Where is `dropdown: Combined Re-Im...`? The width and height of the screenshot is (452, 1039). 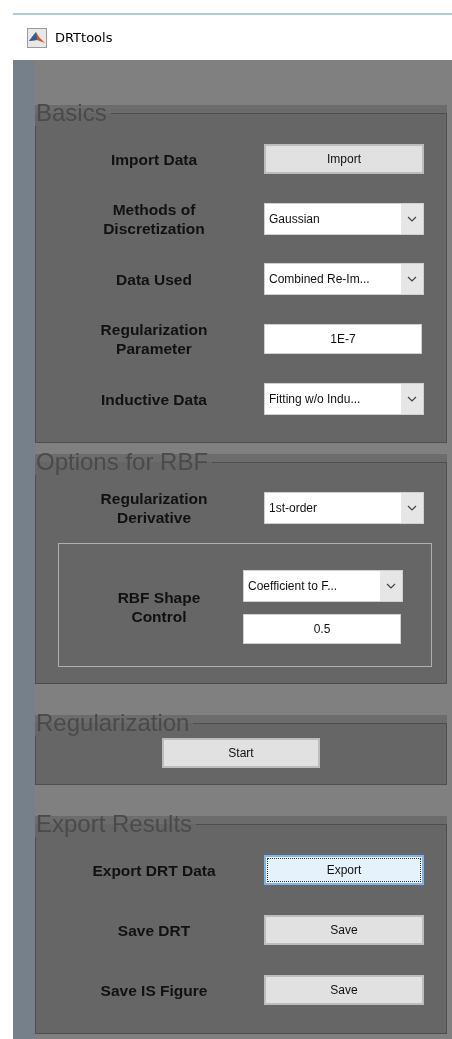 dropdown: Combined Re-Im... is located at coordinates (344, 279).